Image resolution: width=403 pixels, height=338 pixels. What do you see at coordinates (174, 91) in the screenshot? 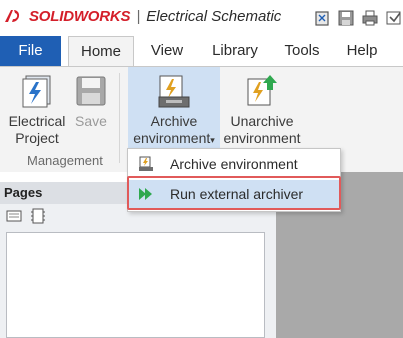
I see `archive-environment-icon` at bounding box center [174, 91].